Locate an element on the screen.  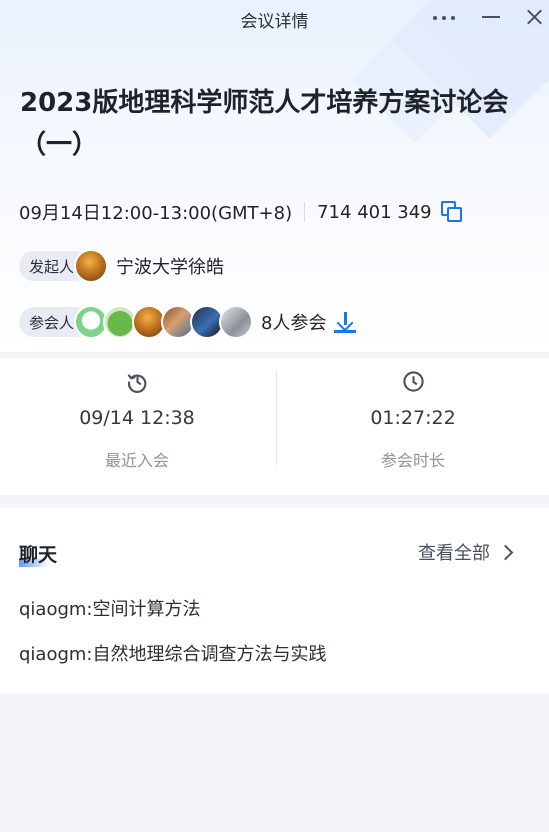
chat-message: qiaogm:空间计算方法 is located at coordinates (110, 608).